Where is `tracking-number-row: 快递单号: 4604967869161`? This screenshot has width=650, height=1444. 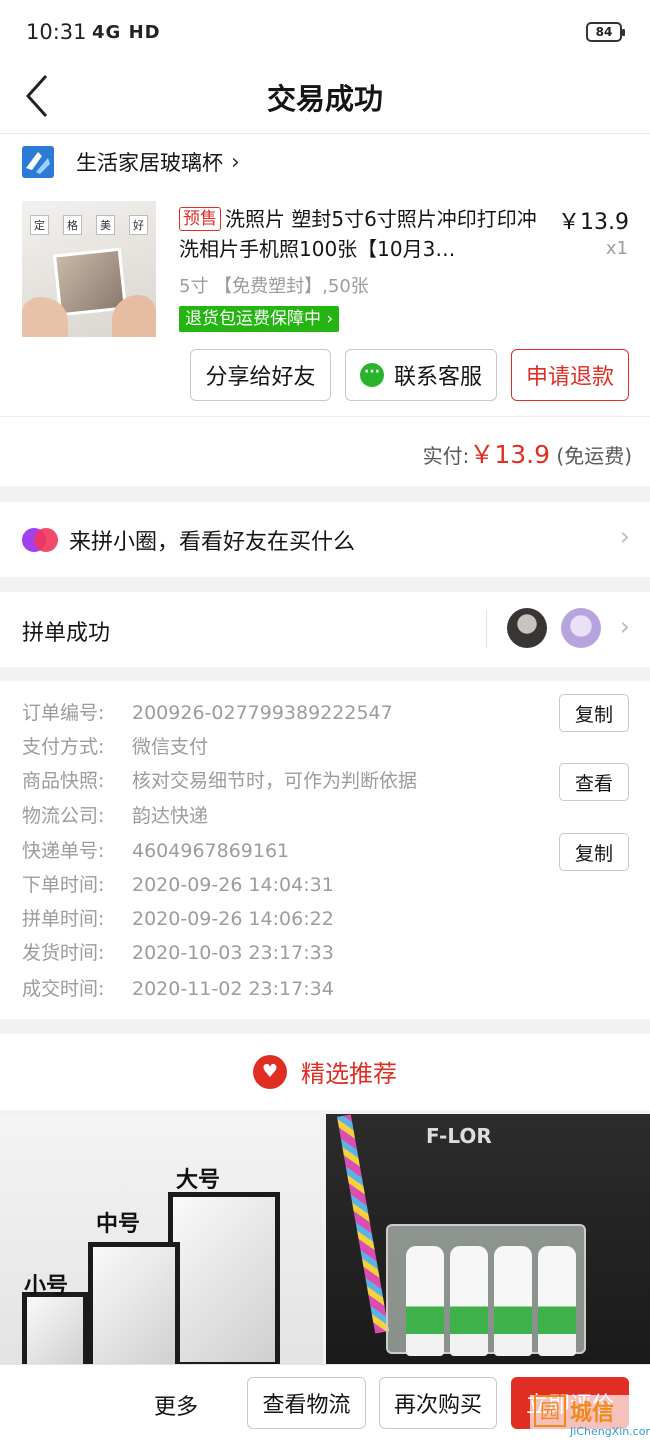
tracking-number-row: 快递单号: 4604967869161 is located at coordinates (156, 851).